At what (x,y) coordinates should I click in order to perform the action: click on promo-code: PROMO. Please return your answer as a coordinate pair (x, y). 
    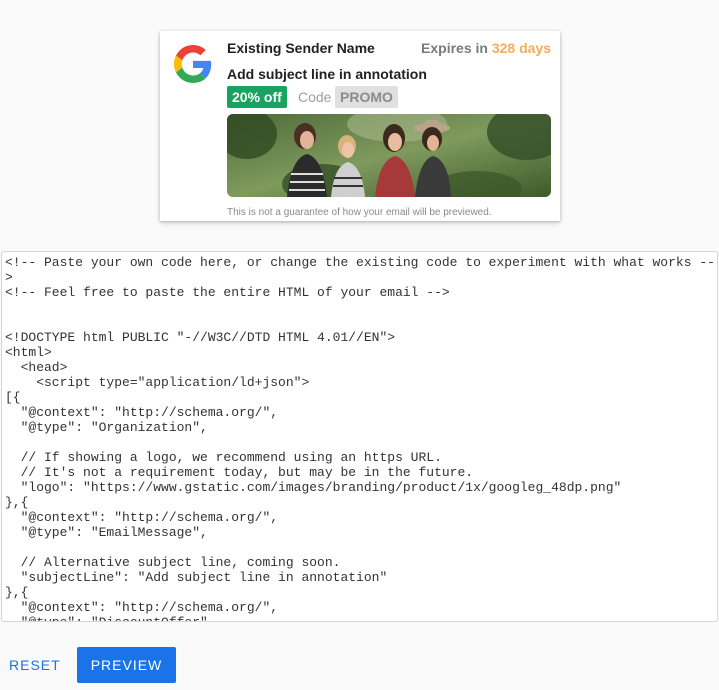
    Looking at the image, I should click on (366, 97).